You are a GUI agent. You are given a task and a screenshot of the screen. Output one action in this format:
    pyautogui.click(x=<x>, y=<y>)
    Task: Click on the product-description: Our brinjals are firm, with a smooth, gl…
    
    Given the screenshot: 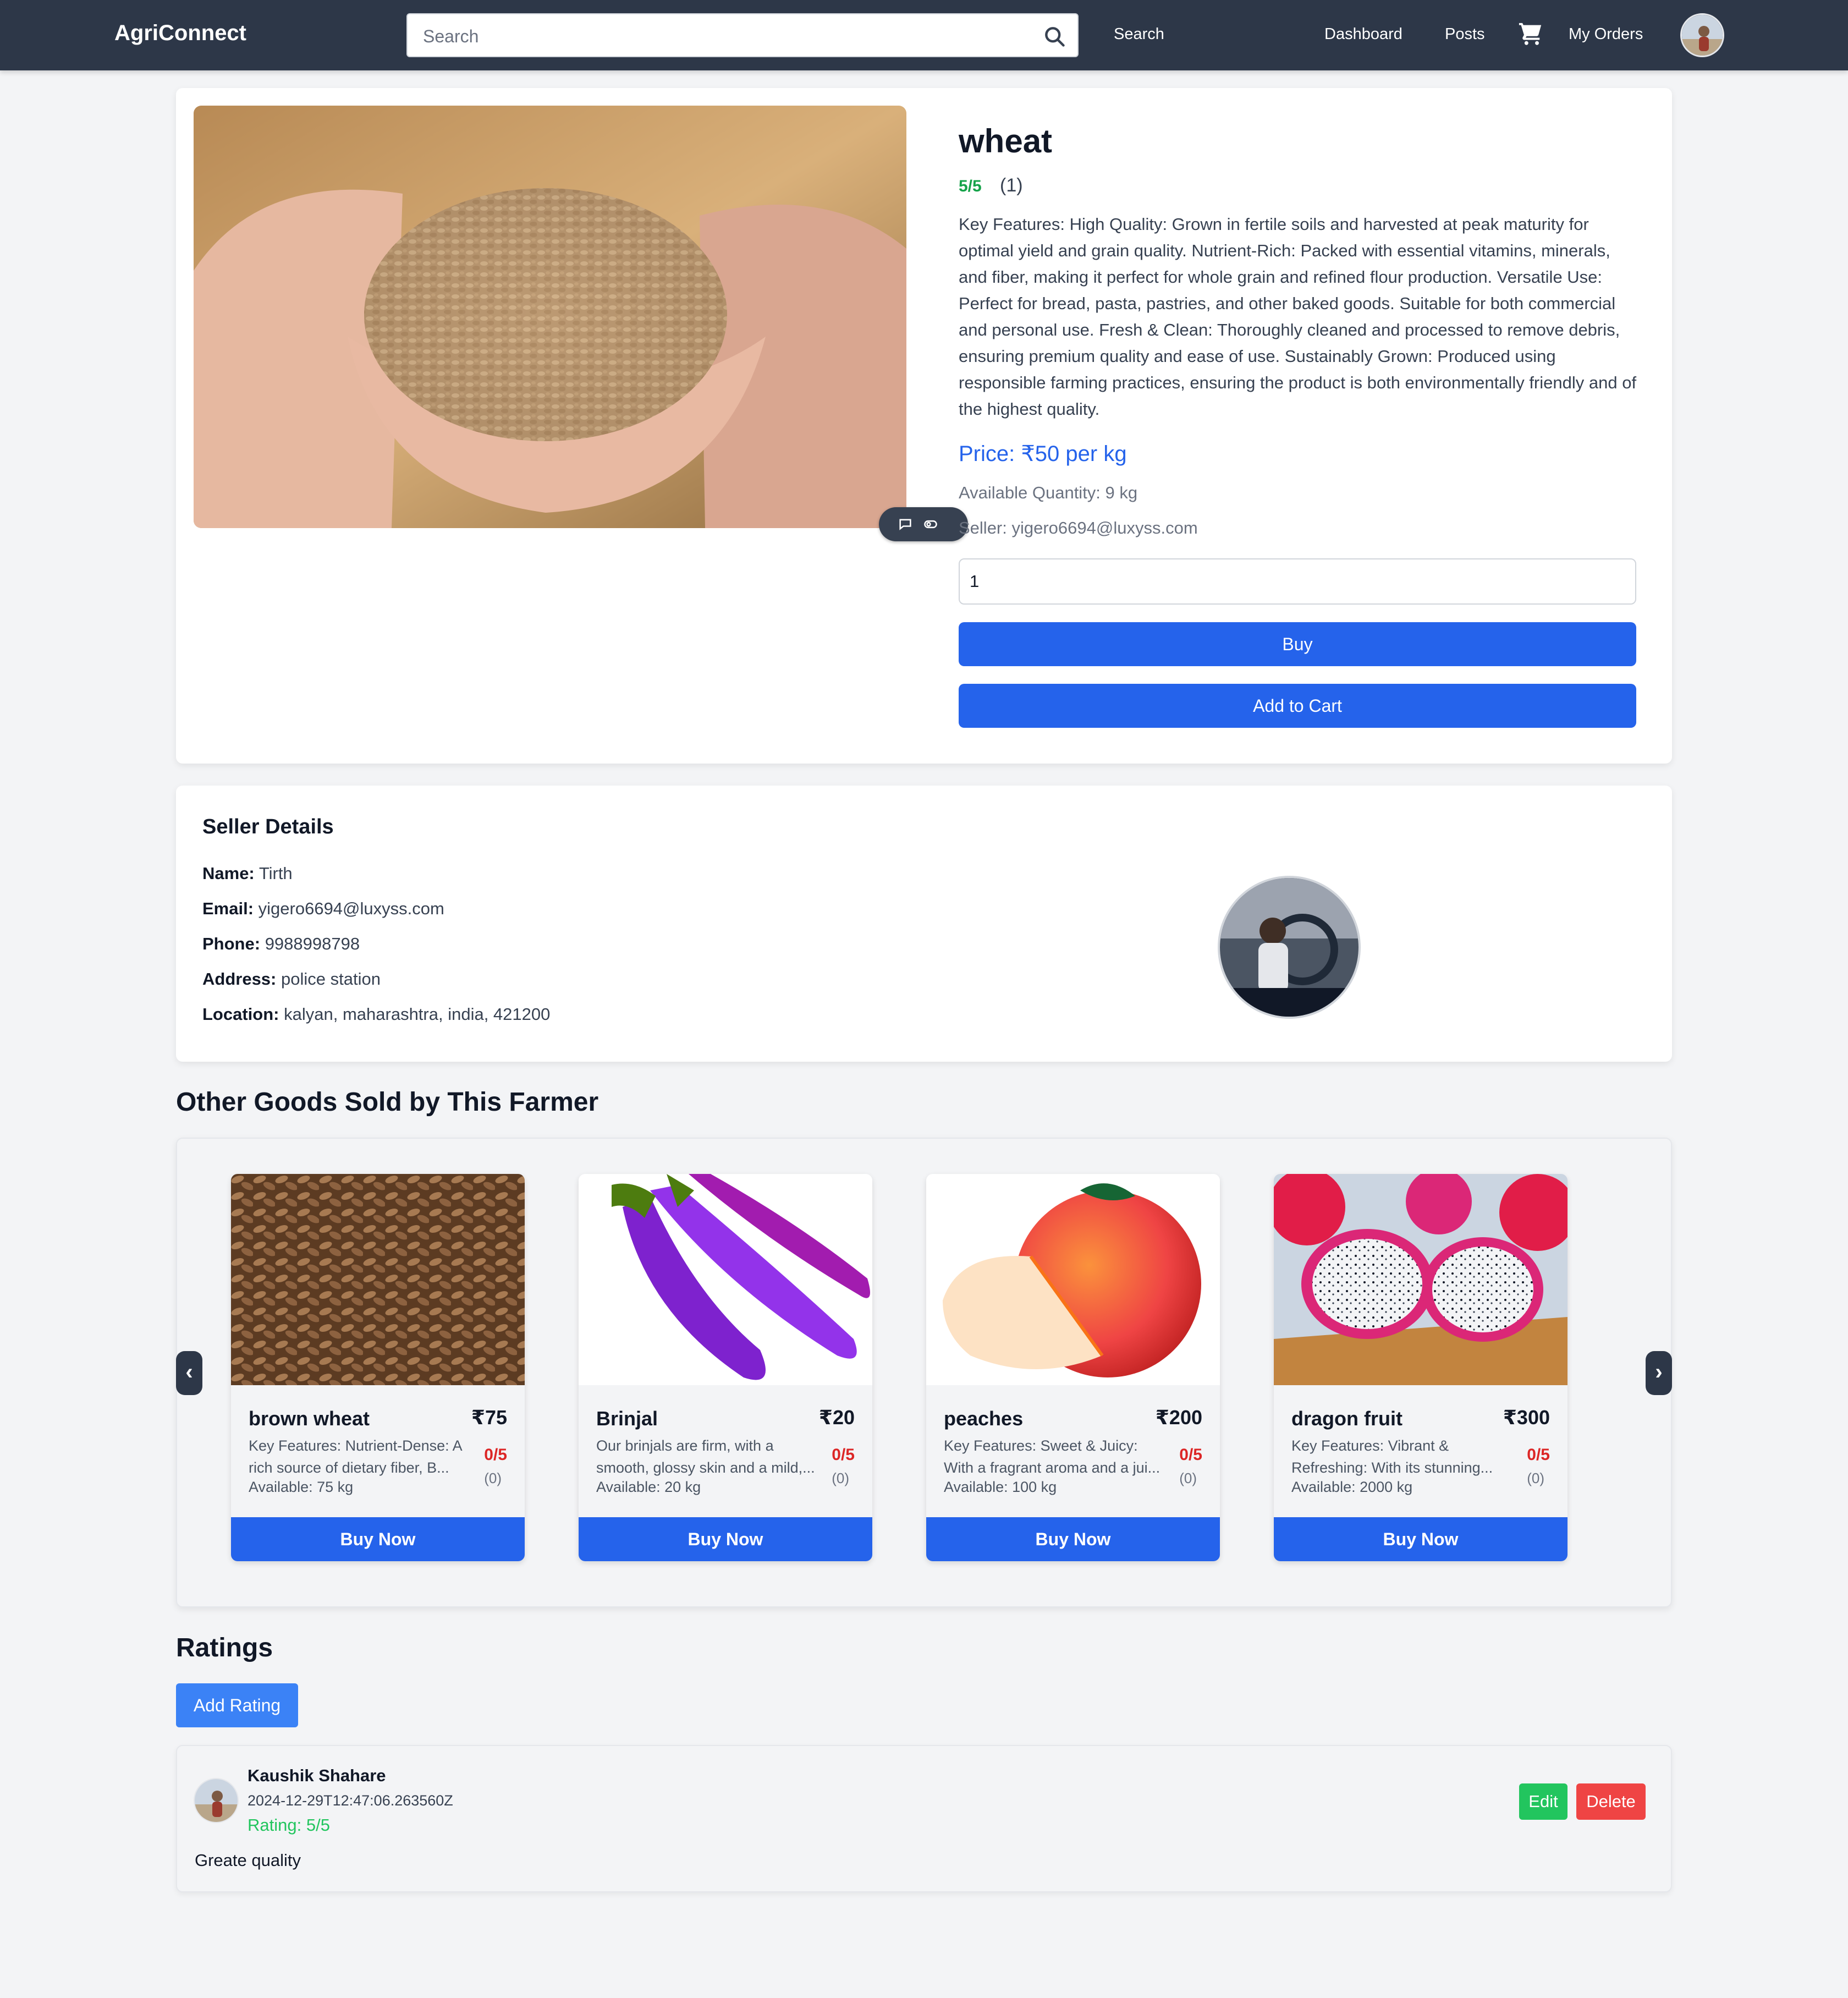 What is the action you would take?
    pyautogui.click(x=706, y=1456)
    